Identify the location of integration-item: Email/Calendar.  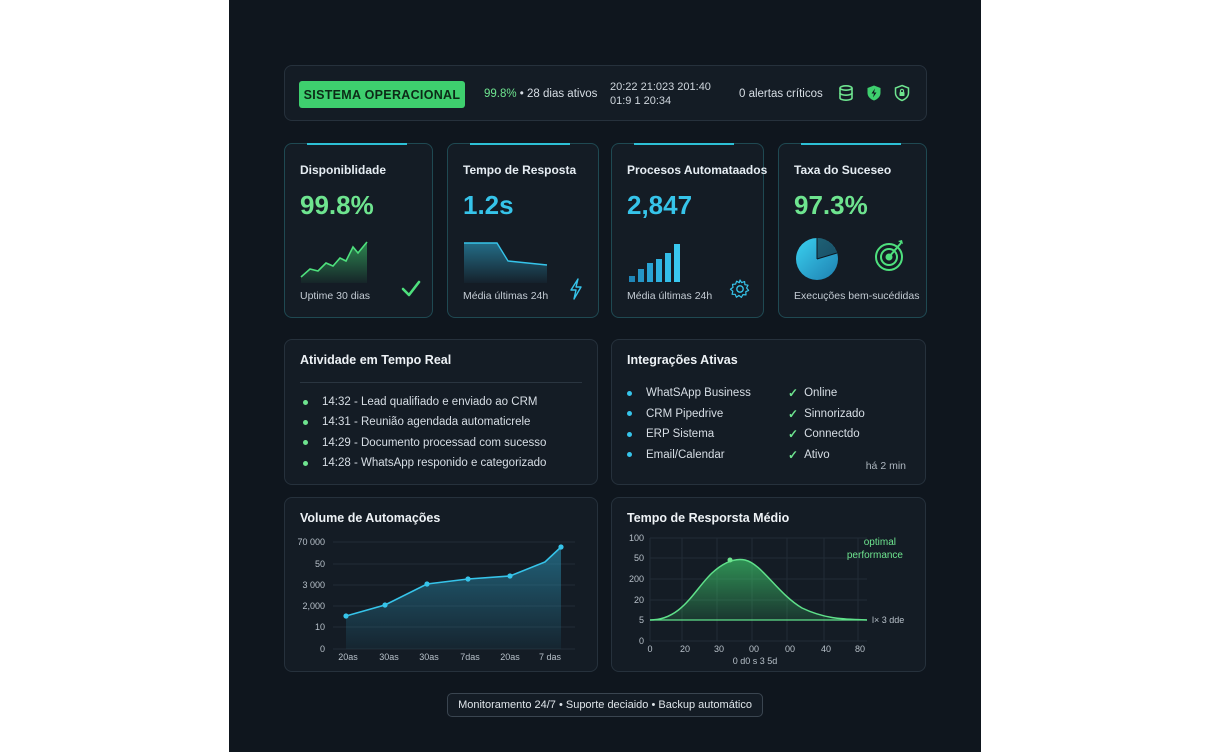
(689, 455).